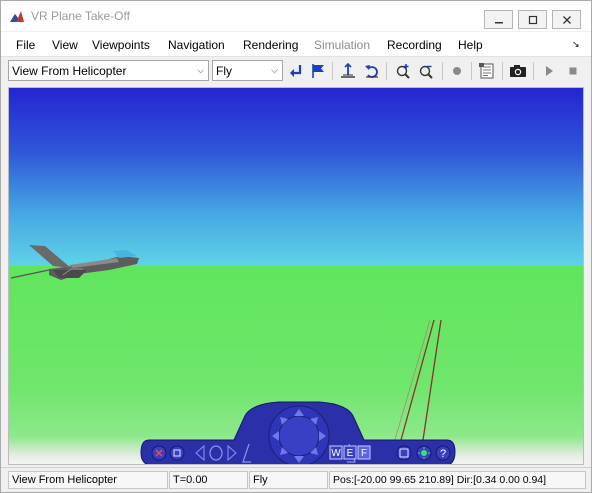 The width and height of the screenshot is (592, 493). I want to click on snapshot-button, so click(518, 71).